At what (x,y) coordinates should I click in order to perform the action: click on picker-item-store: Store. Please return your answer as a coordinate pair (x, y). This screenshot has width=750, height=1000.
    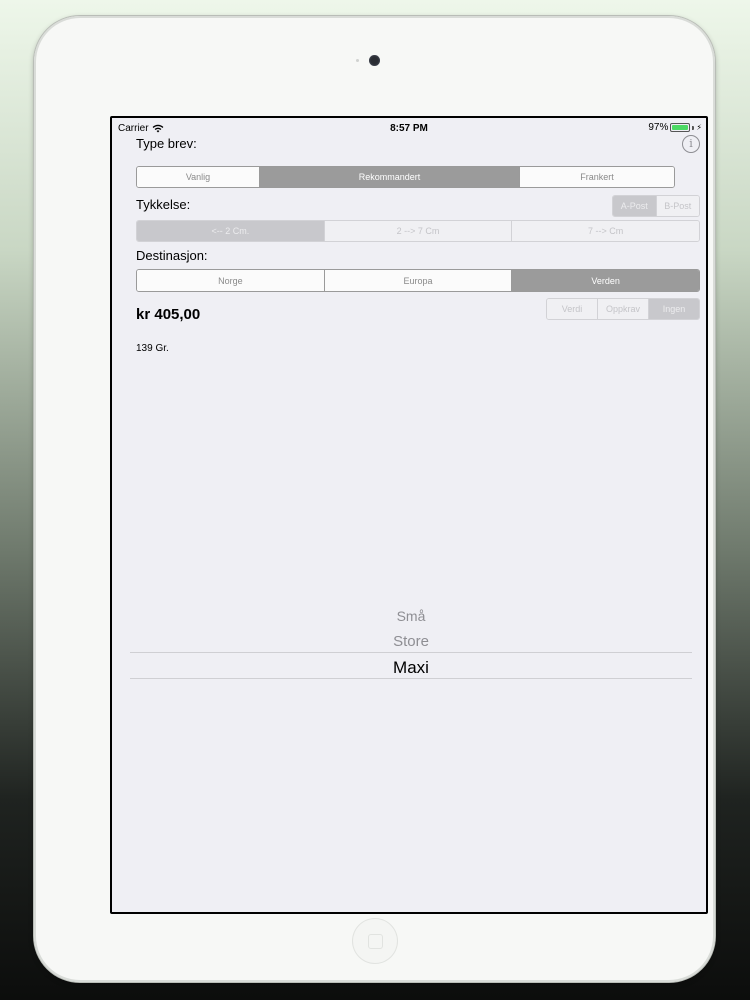
    Looking at the image, I should click on (411, 641).